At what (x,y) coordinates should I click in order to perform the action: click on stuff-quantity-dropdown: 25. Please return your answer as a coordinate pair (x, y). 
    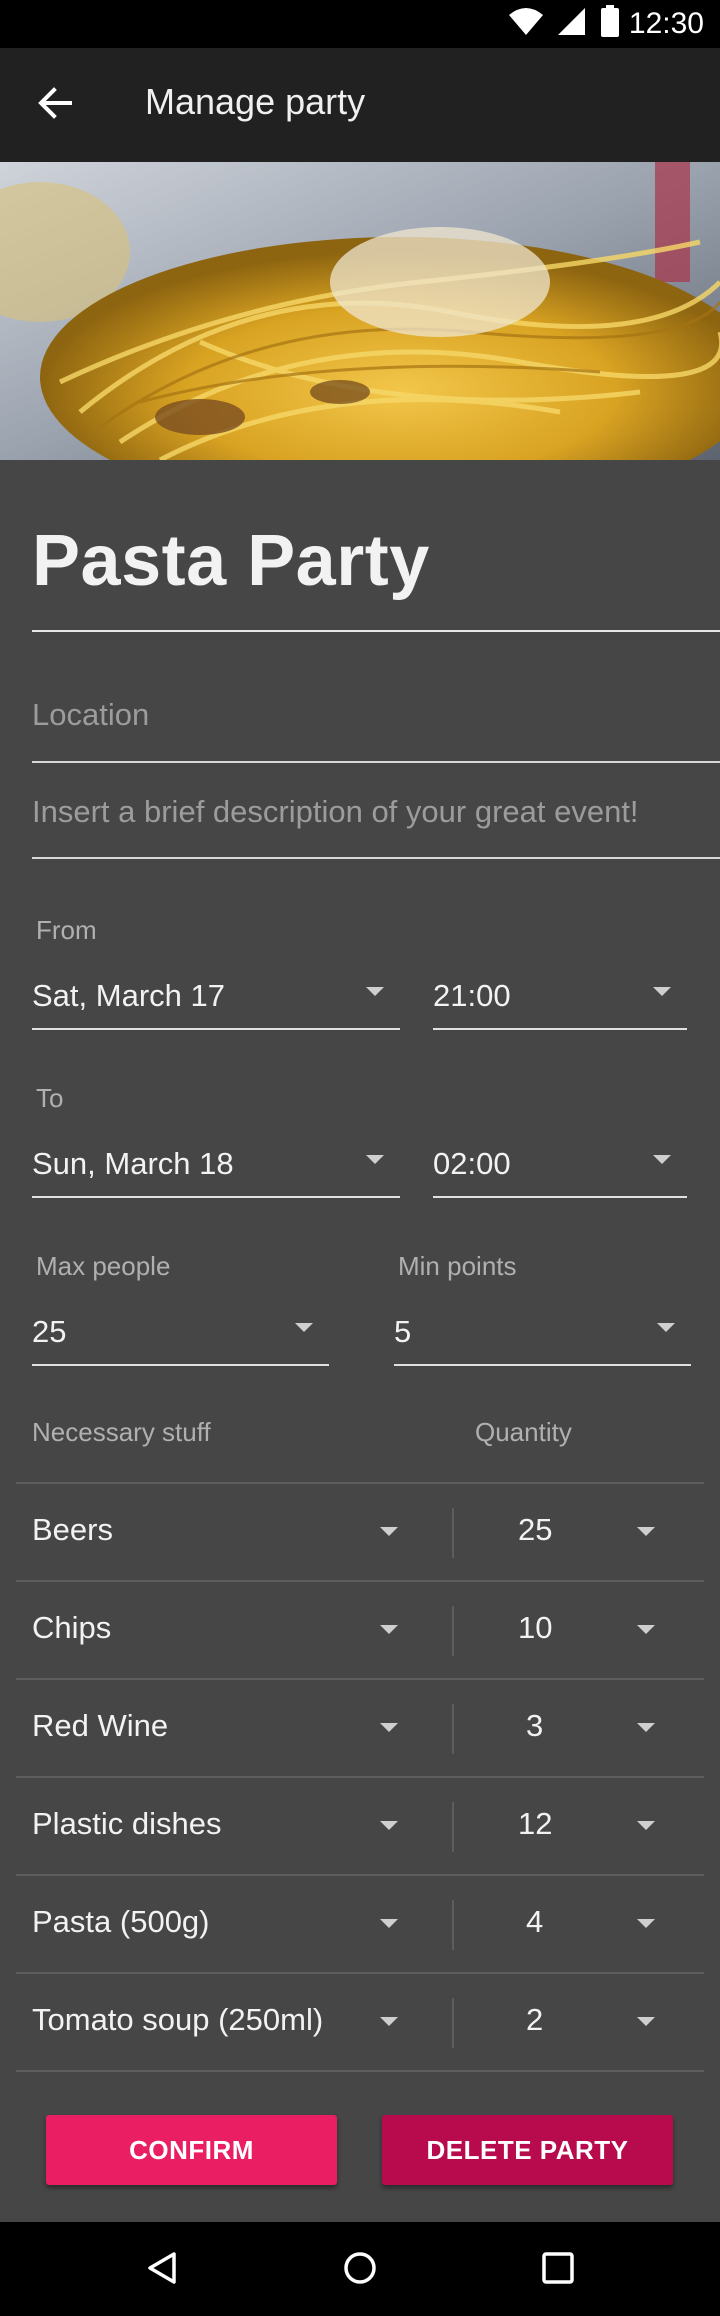
    Looking at the image, I should click on (579, 1532).